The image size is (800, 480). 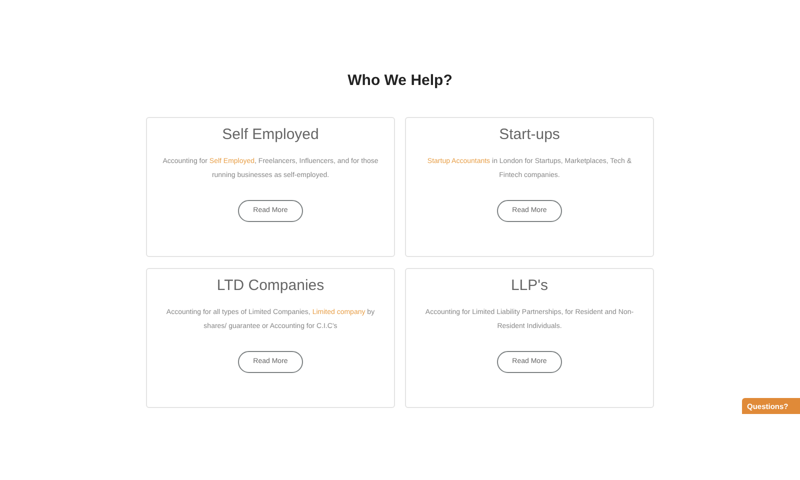 I want to click on section-heading: Who We Help?, so click(x=400, y=81).